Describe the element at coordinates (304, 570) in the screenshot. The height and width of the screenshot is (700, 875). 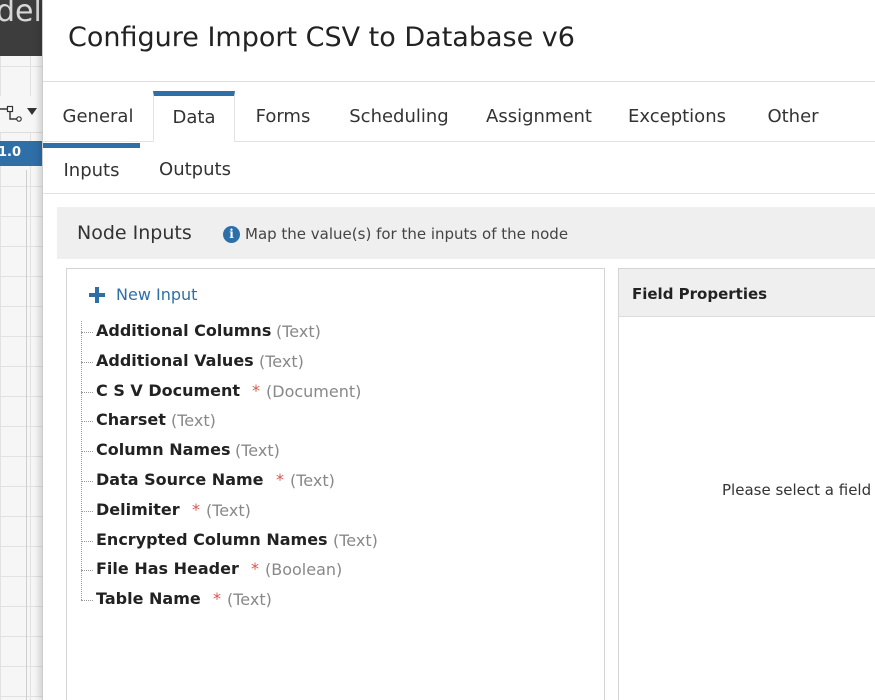
I see `input-item-type: (Boolean)` at that location.